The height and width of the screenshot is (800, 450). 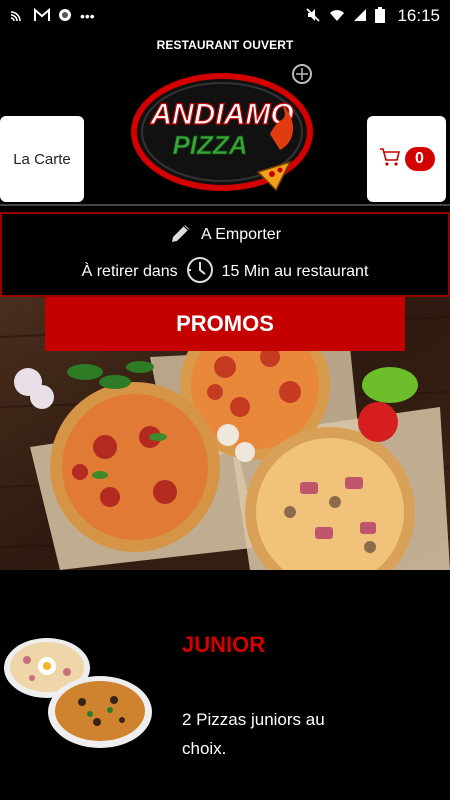 I want to click on andiamo-pizza-logo: ANDIAMO PIZZA, so click(x=222, y=128).